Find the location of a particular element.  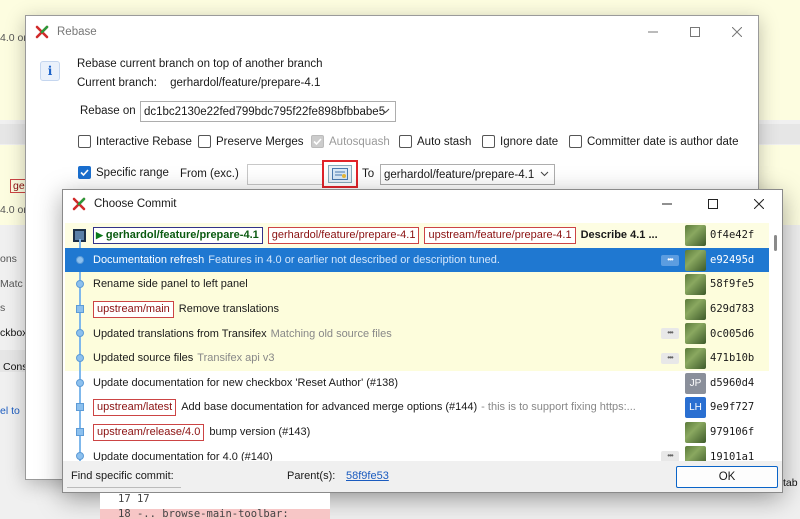

branch-label: upstream/release/4.0 is located at coordinates (149, 432).